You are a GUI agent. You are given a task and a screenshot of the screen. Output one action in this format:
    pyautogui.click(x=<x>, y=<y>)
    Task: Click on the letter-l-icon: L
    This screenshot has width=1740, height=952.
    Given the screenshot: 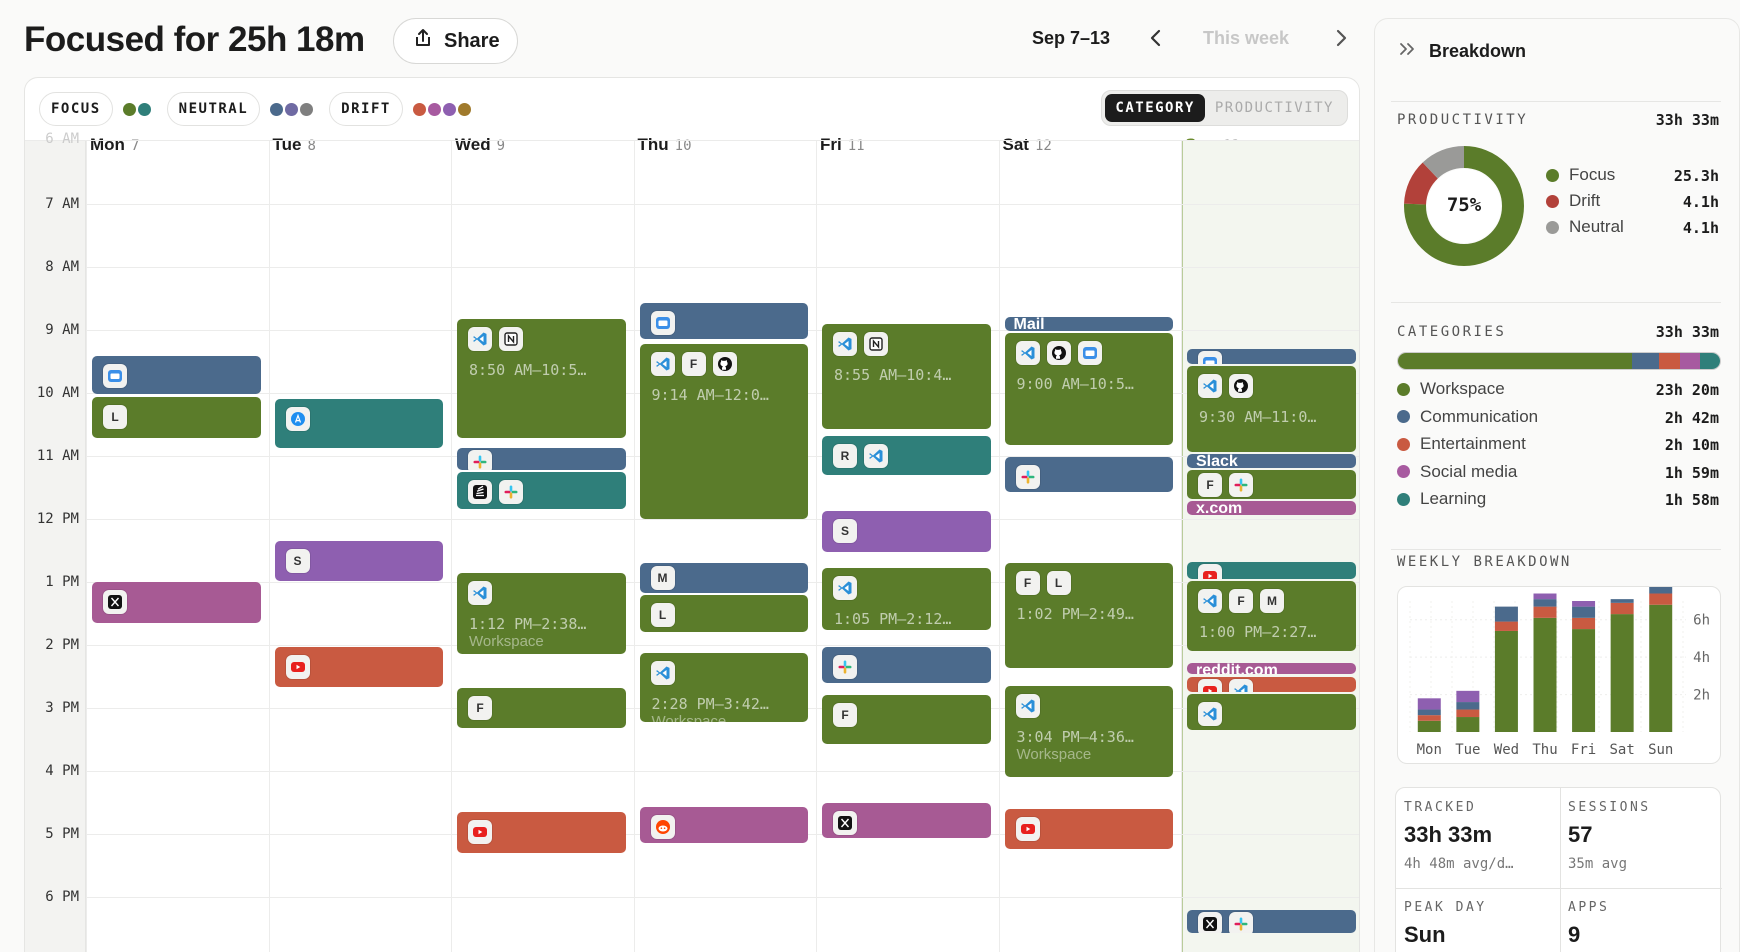 What is the action you would take?
    pyautogui.click(x=115, y=417)
    